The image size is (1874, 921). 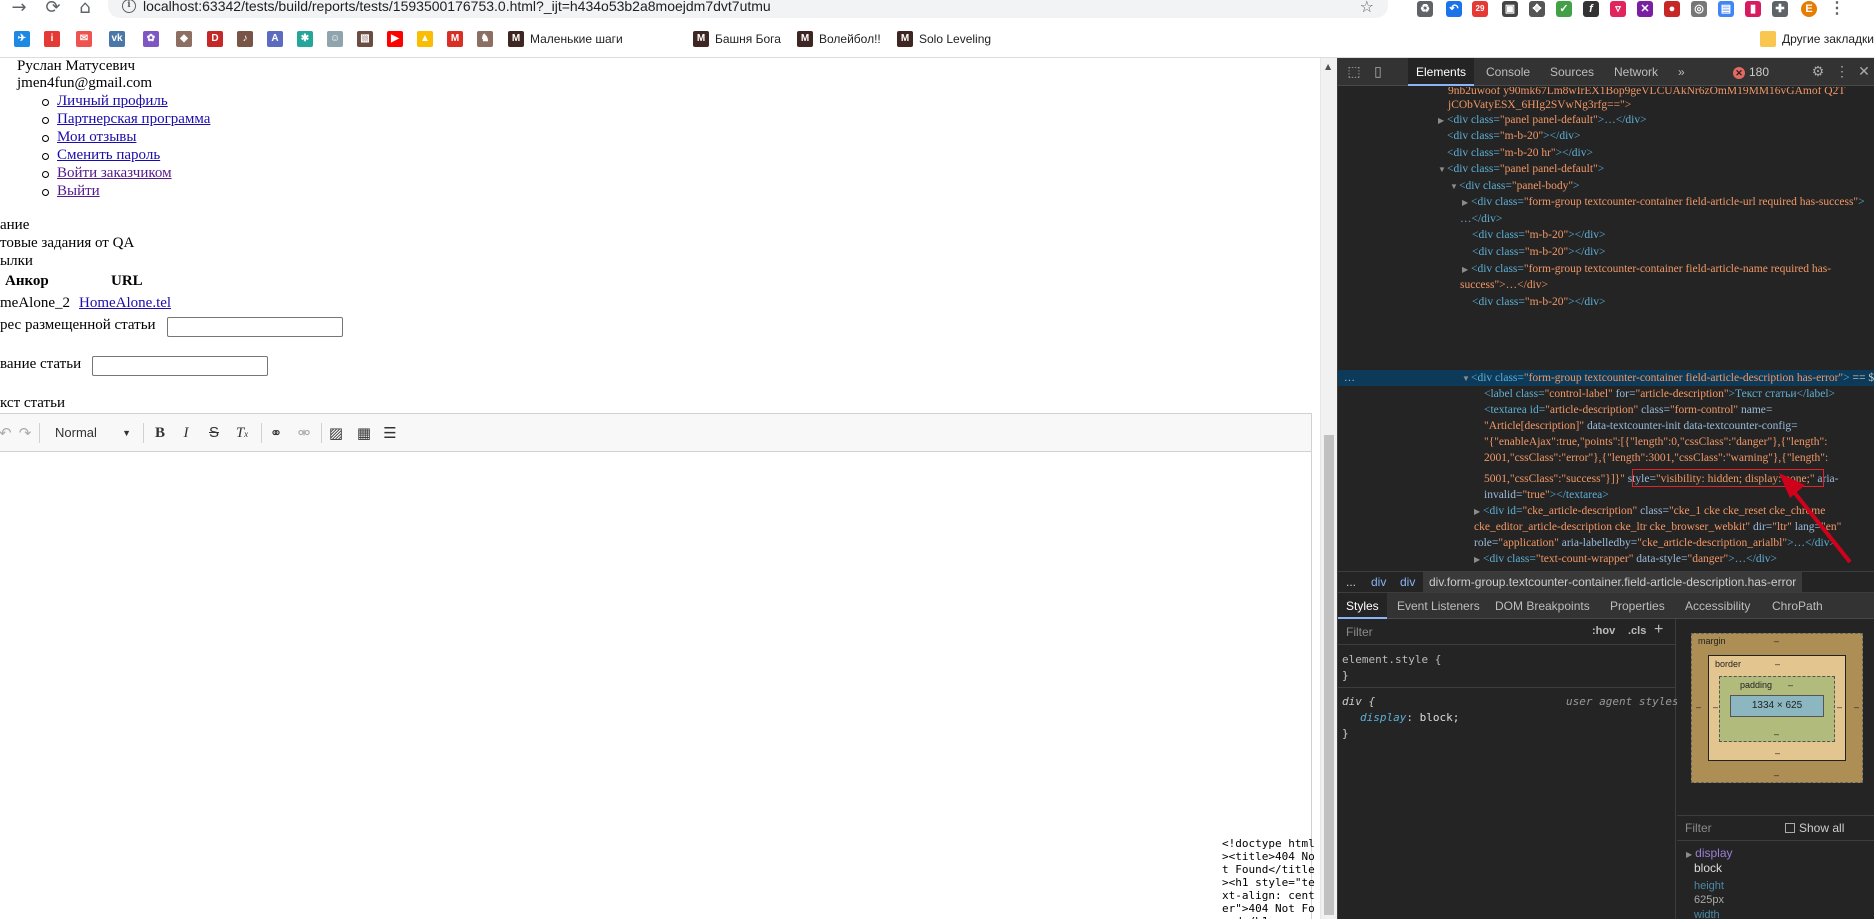 I want to click on scrollbar-thumb, so click(x=1329, y=675).